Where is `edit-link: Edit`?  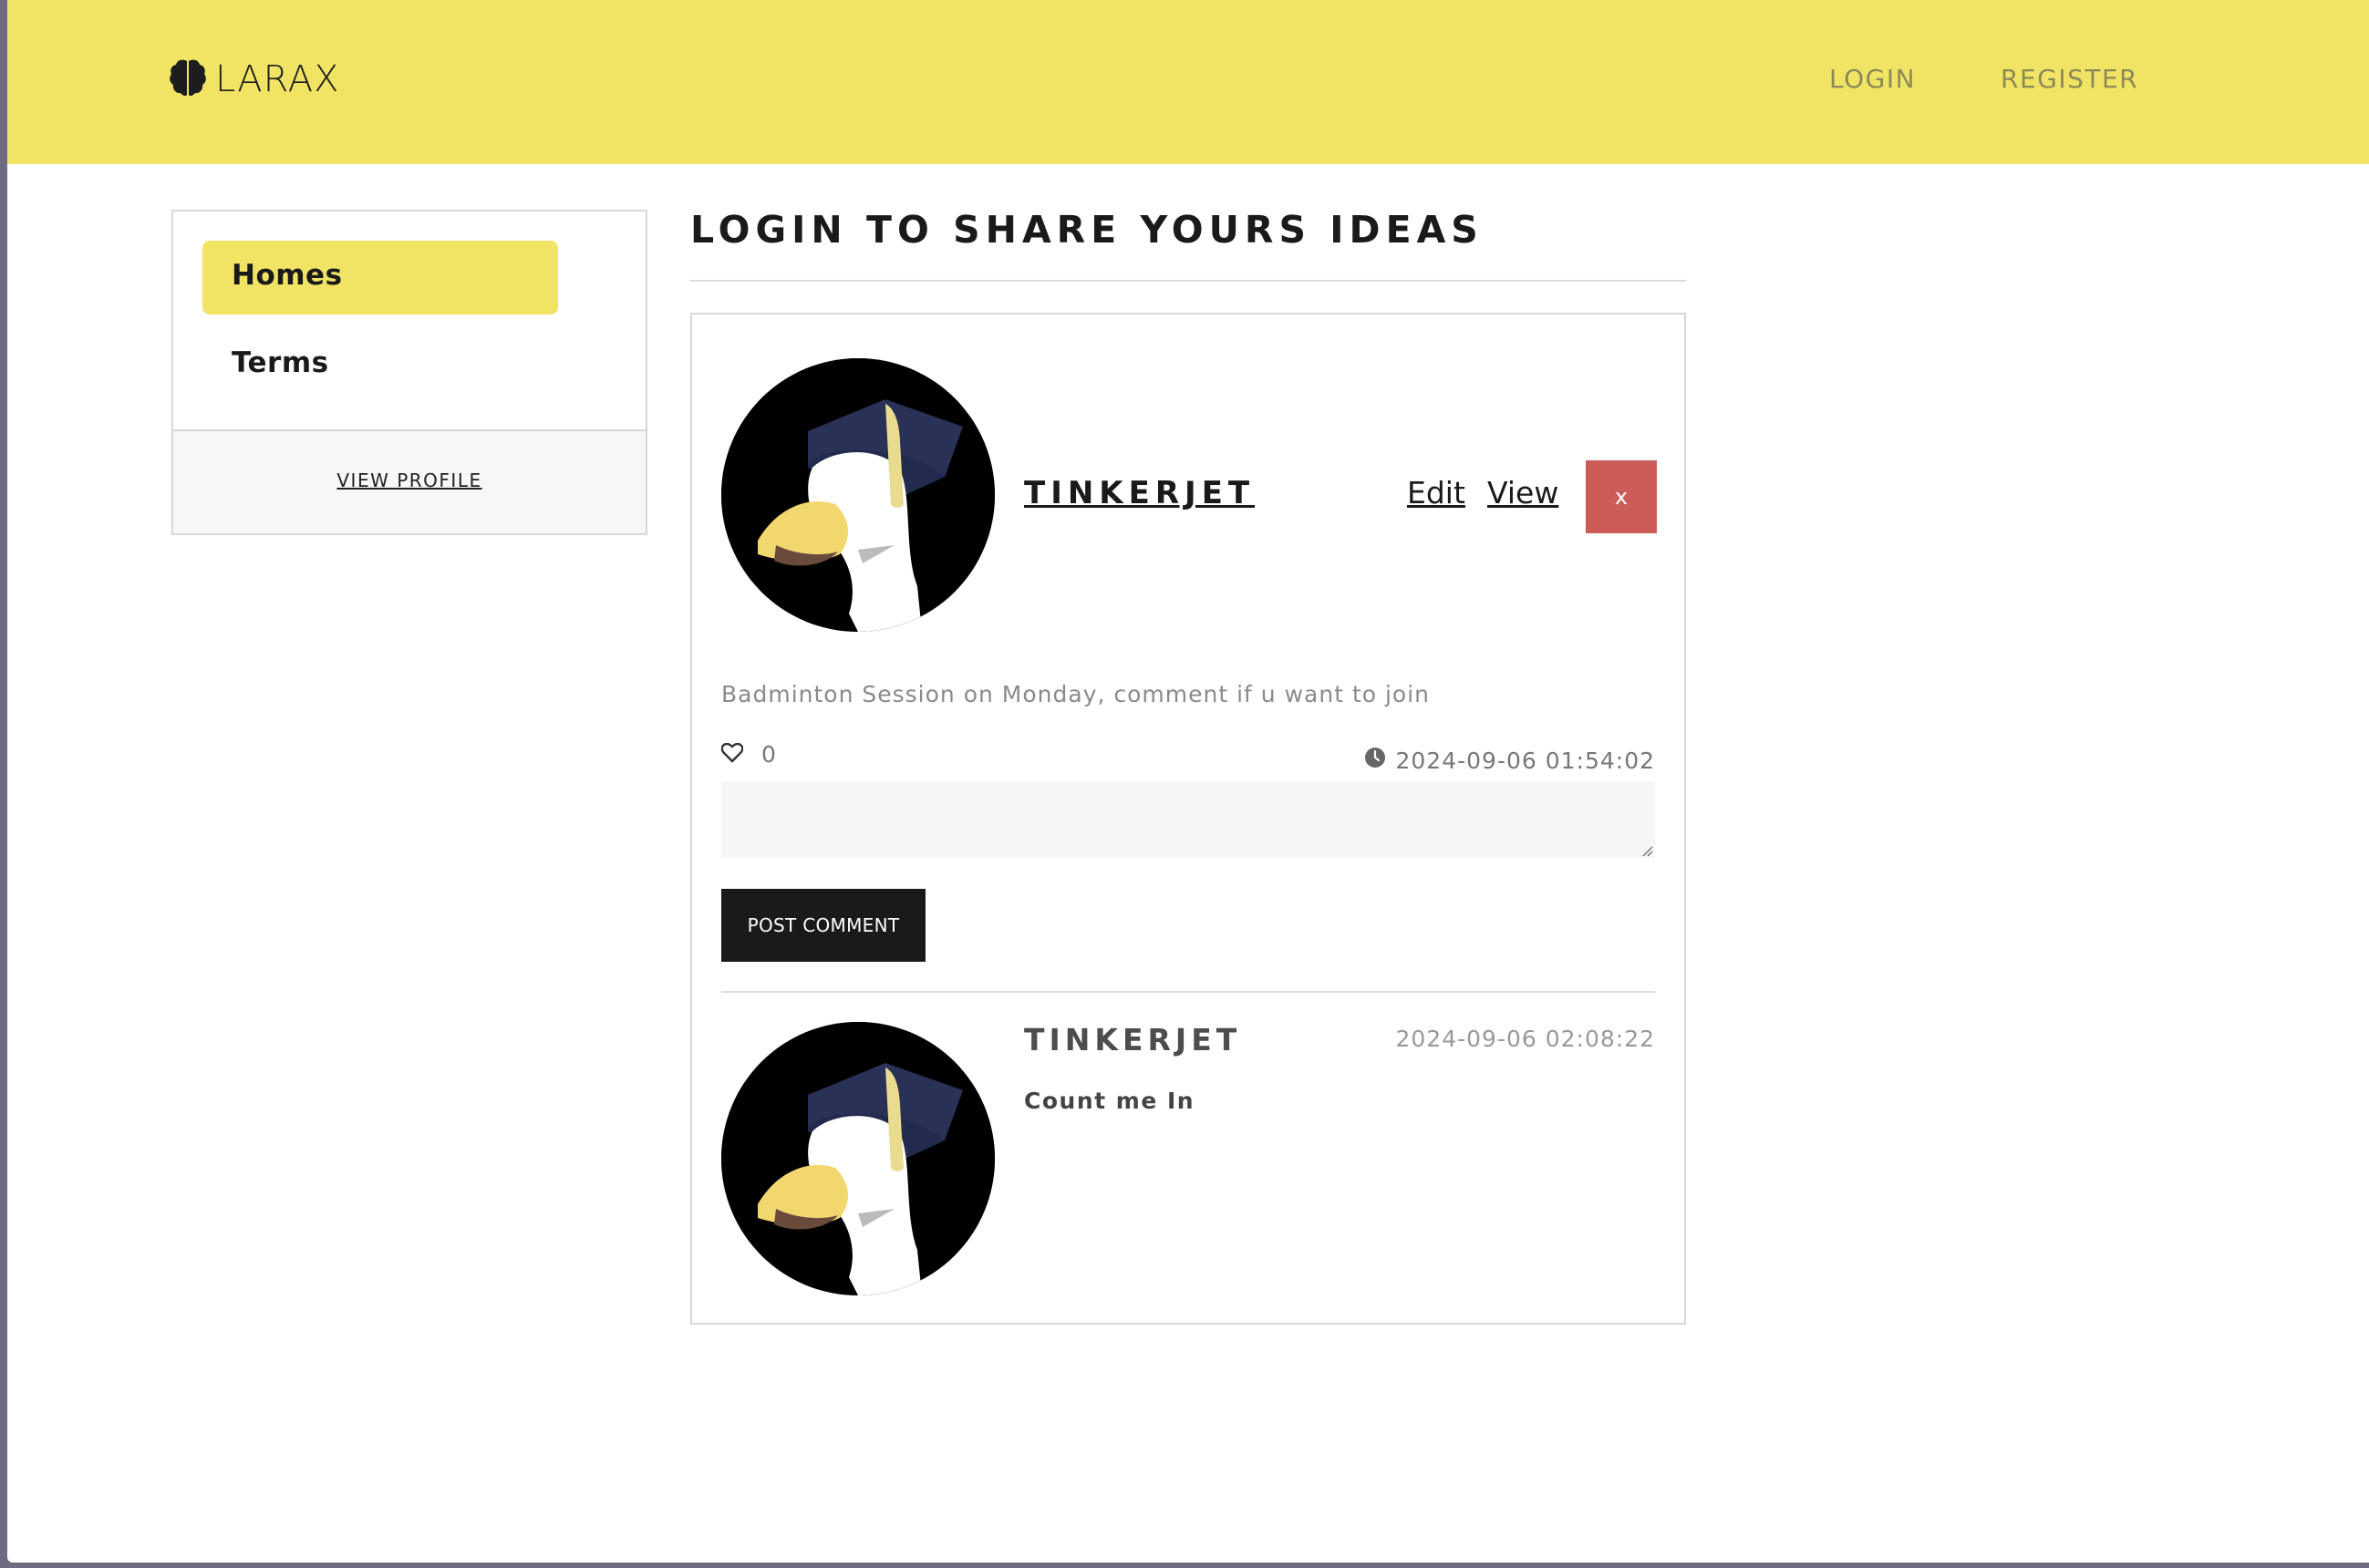
edit-link: Edit is located at coordinates (1436, 493).